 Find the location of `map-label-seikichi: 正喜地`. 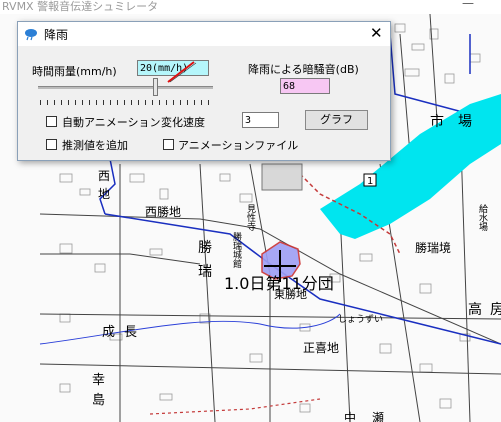

map-label-seikichi: 正喜地 is located at coordinates (321, 348).